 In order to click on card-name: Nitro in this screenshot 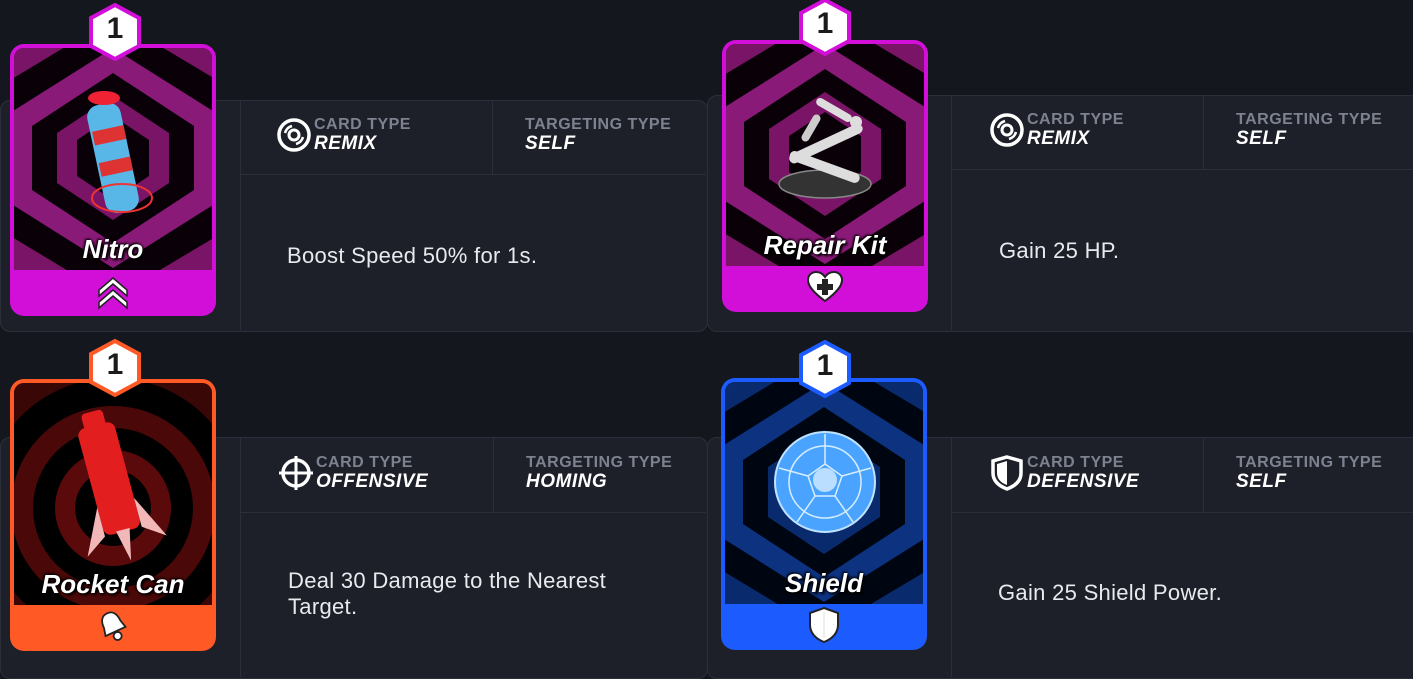, I will do `click(113, 249)`.